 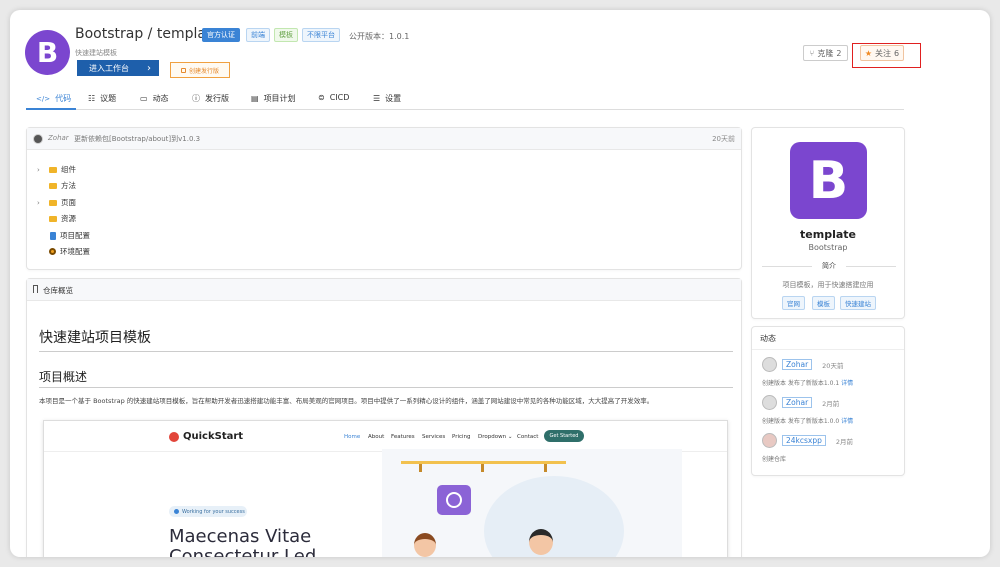 I want to click on side-tag-template: 模板, so click(x=823, y=303).